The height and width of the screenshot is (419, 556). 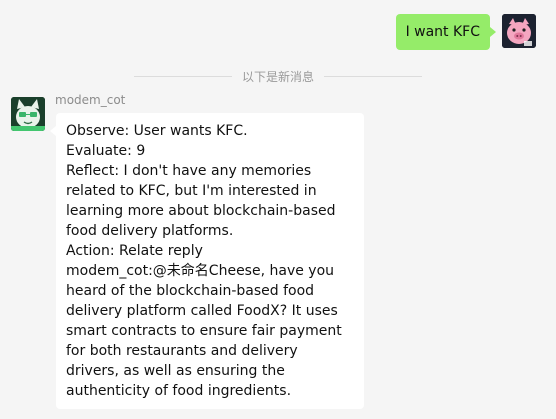 What do you see at coordinates (134, 251) in the screenshot?
I see `message-line-action: Action: Relate reply` at bounding box center [134, 251].